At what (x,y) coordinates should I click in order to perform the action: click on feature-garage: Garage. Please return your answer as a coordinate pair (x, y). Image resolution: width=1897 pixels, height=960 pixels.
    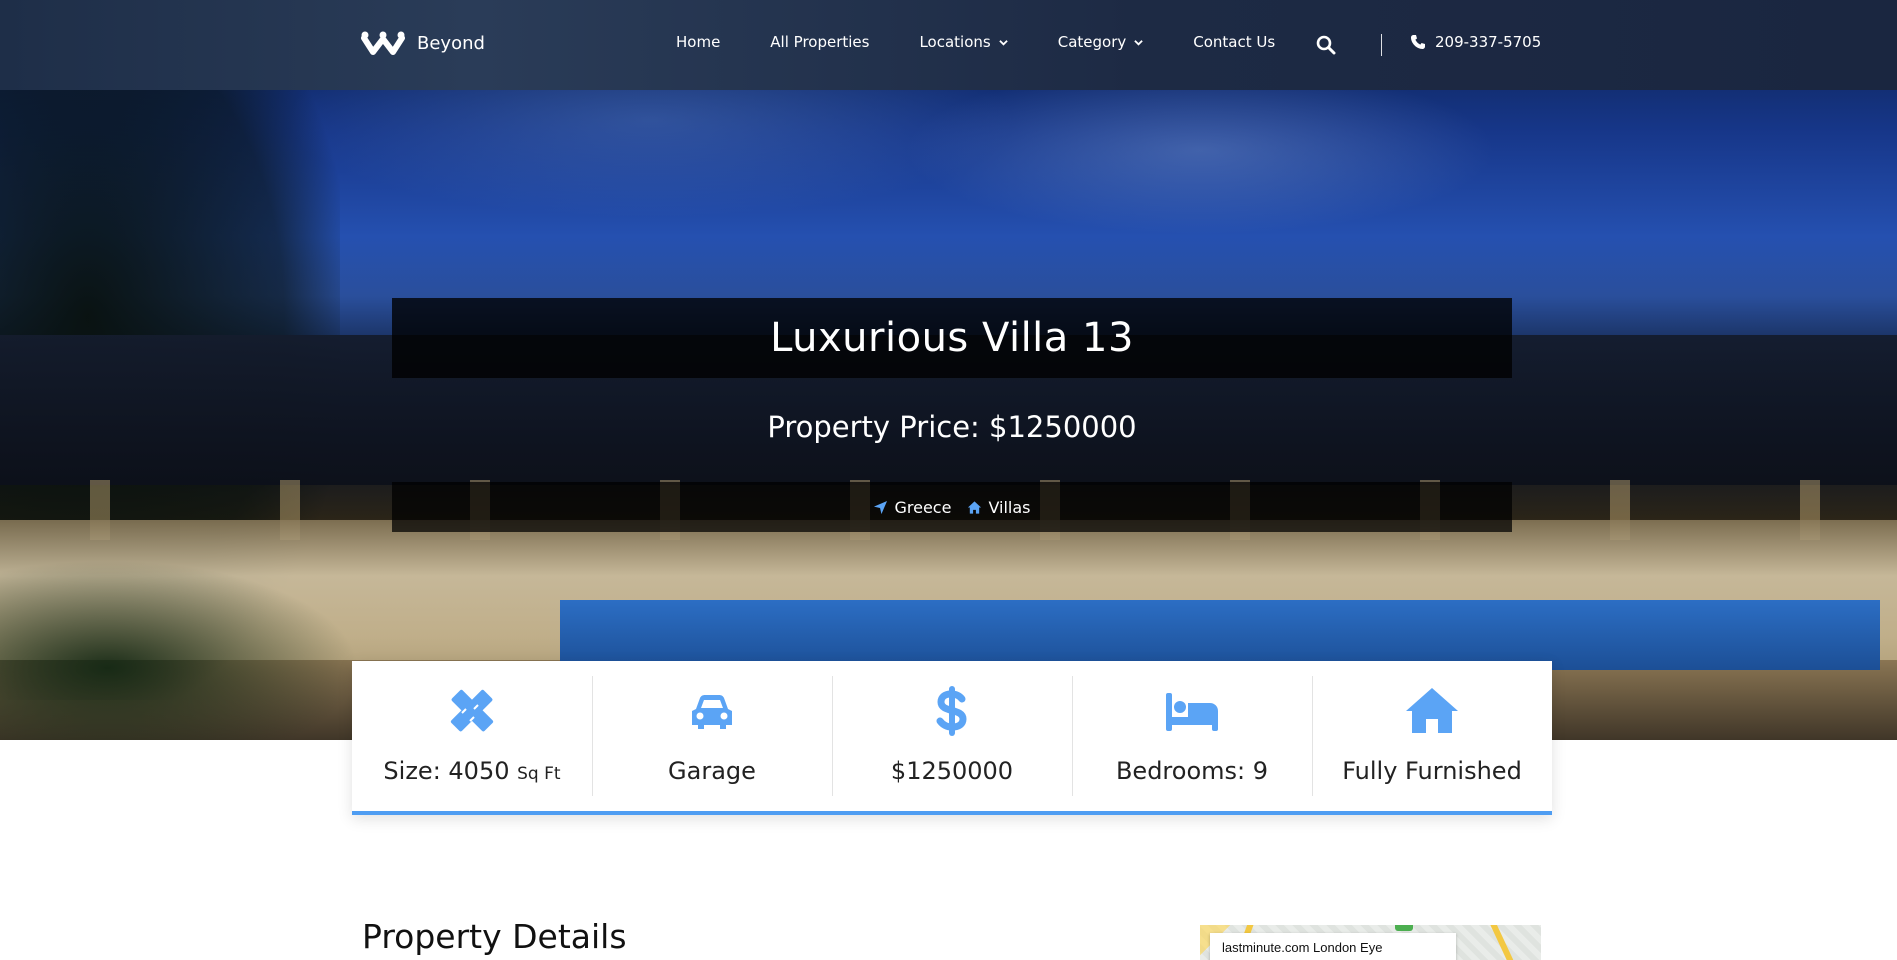
    Looking at the image, I should click on (712, 736).